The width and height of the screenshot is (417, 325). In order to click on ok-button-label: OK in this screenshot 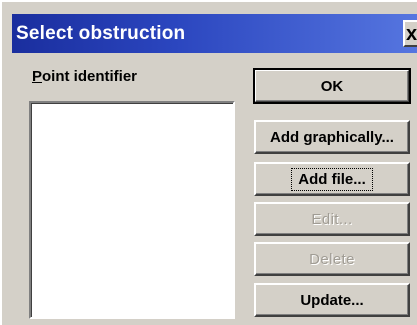, I will do `click(332, 86)`.